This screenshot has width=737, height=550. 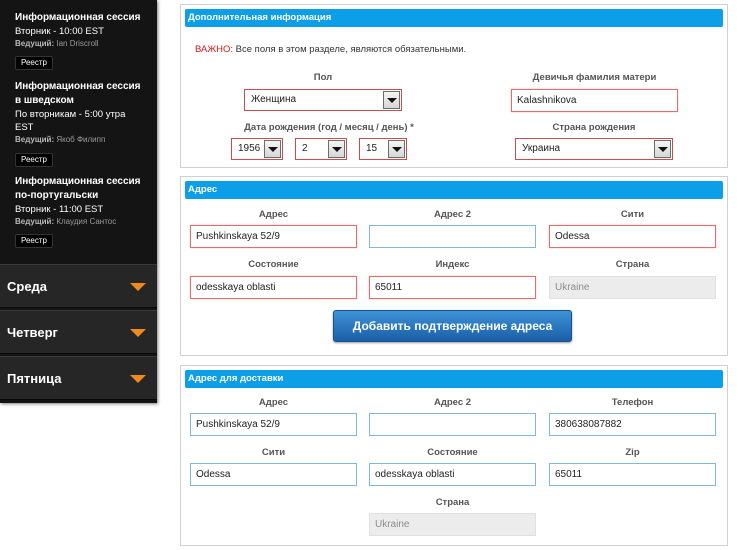 I want to click on session-title-line2: по-португальски, so click(x=57, y=195).